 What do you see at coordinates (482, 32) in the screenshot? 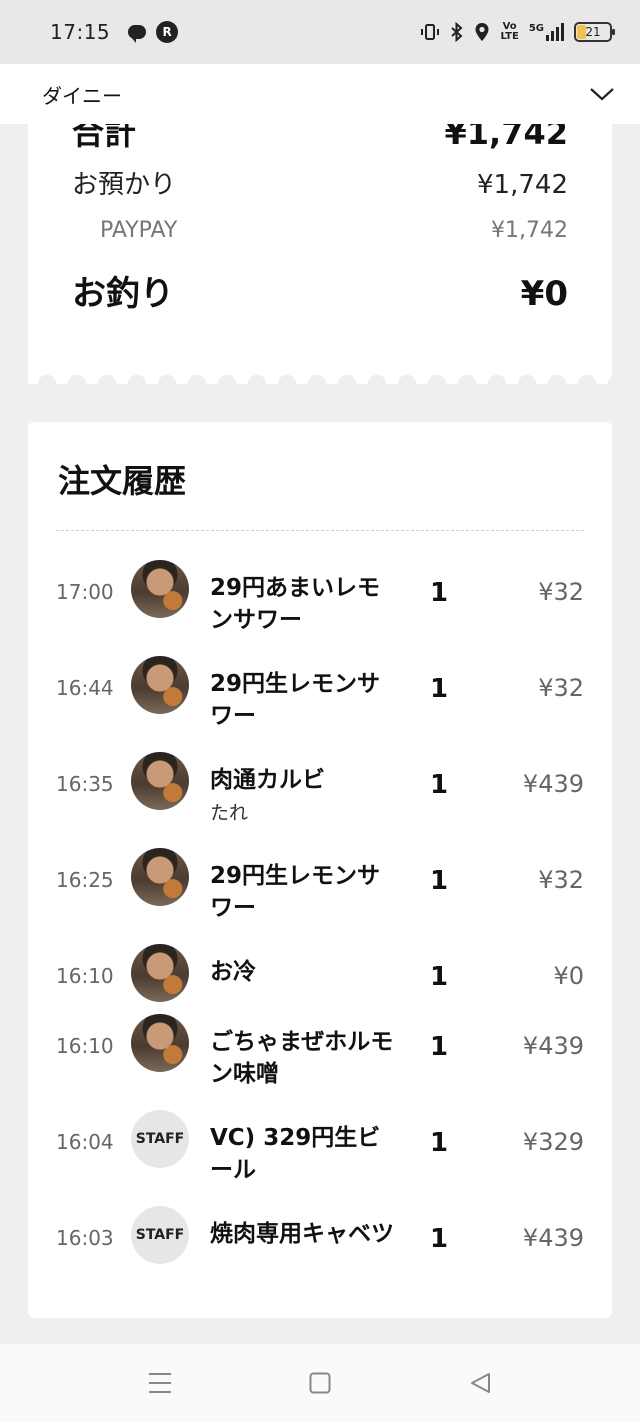
I see `location-icon` at bounding box center [482, 32].